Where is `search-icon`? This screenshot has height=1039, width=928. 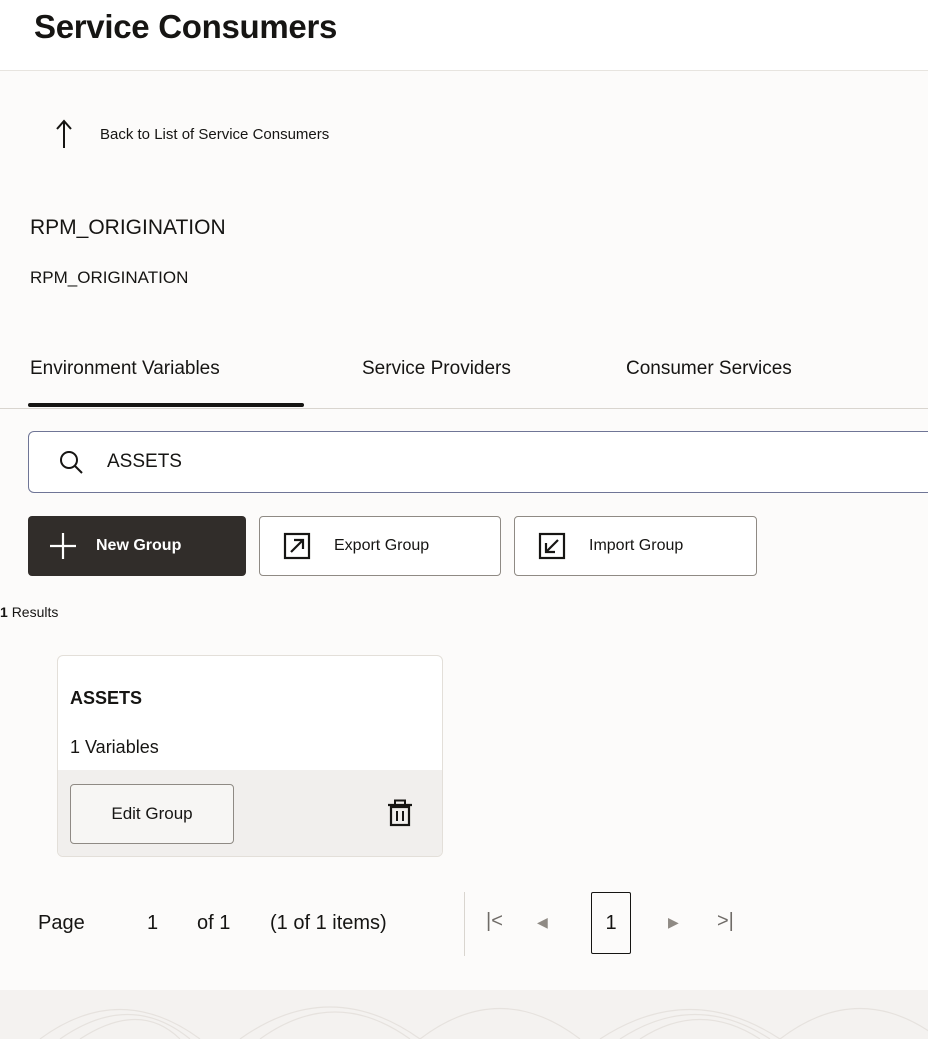 search-icon is located at coordinates (71, 462).